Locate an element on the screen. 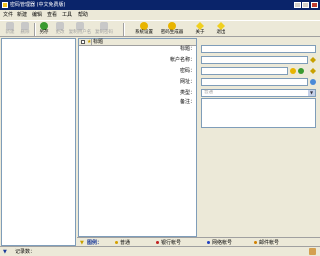 The width and height of the screenshot is (320, 256). delete-icon is located at coordinates (25, 26).